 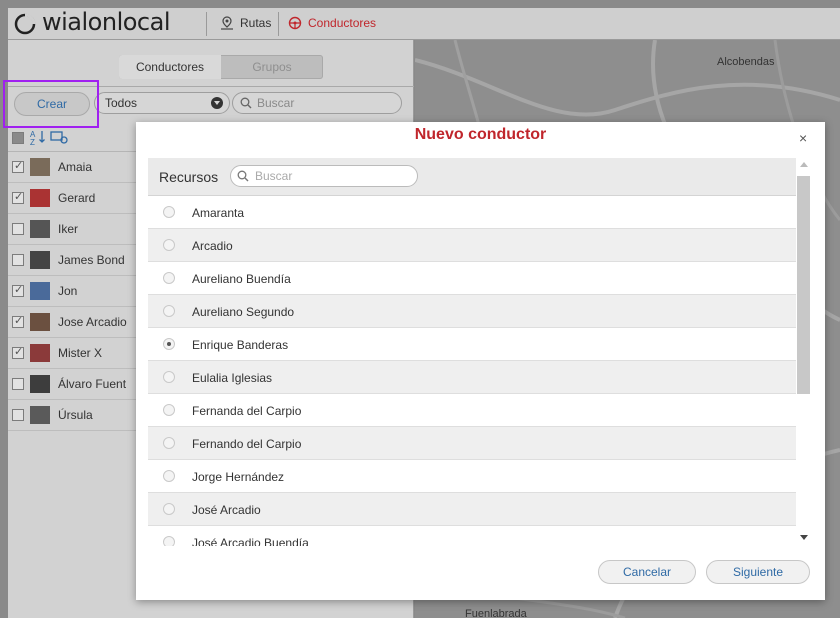 I want to click on tab-grupos: Grupos, so click(x=272, y=67).